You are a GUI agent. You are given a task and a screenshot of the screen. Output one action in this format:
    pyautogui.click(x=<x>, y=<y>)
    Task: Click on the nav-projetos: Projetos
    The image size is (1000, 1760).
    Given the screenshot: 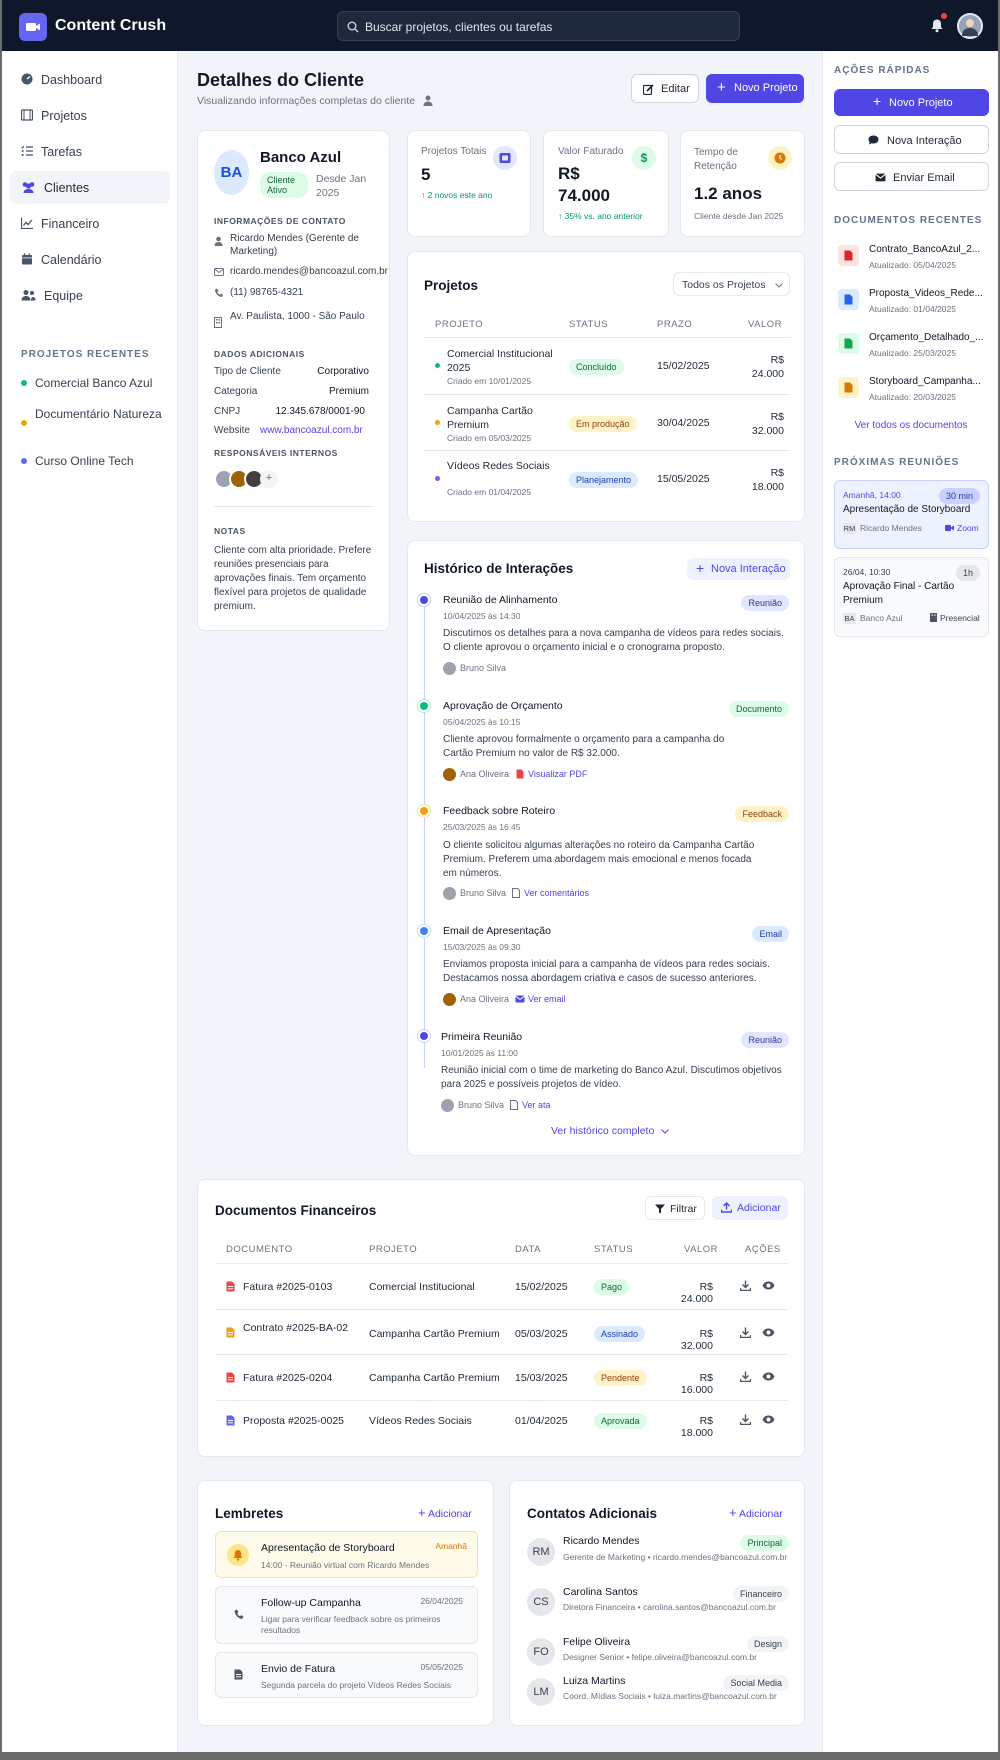 What is the action you would take?
    pyautogui.click(x=90, y=115)
    